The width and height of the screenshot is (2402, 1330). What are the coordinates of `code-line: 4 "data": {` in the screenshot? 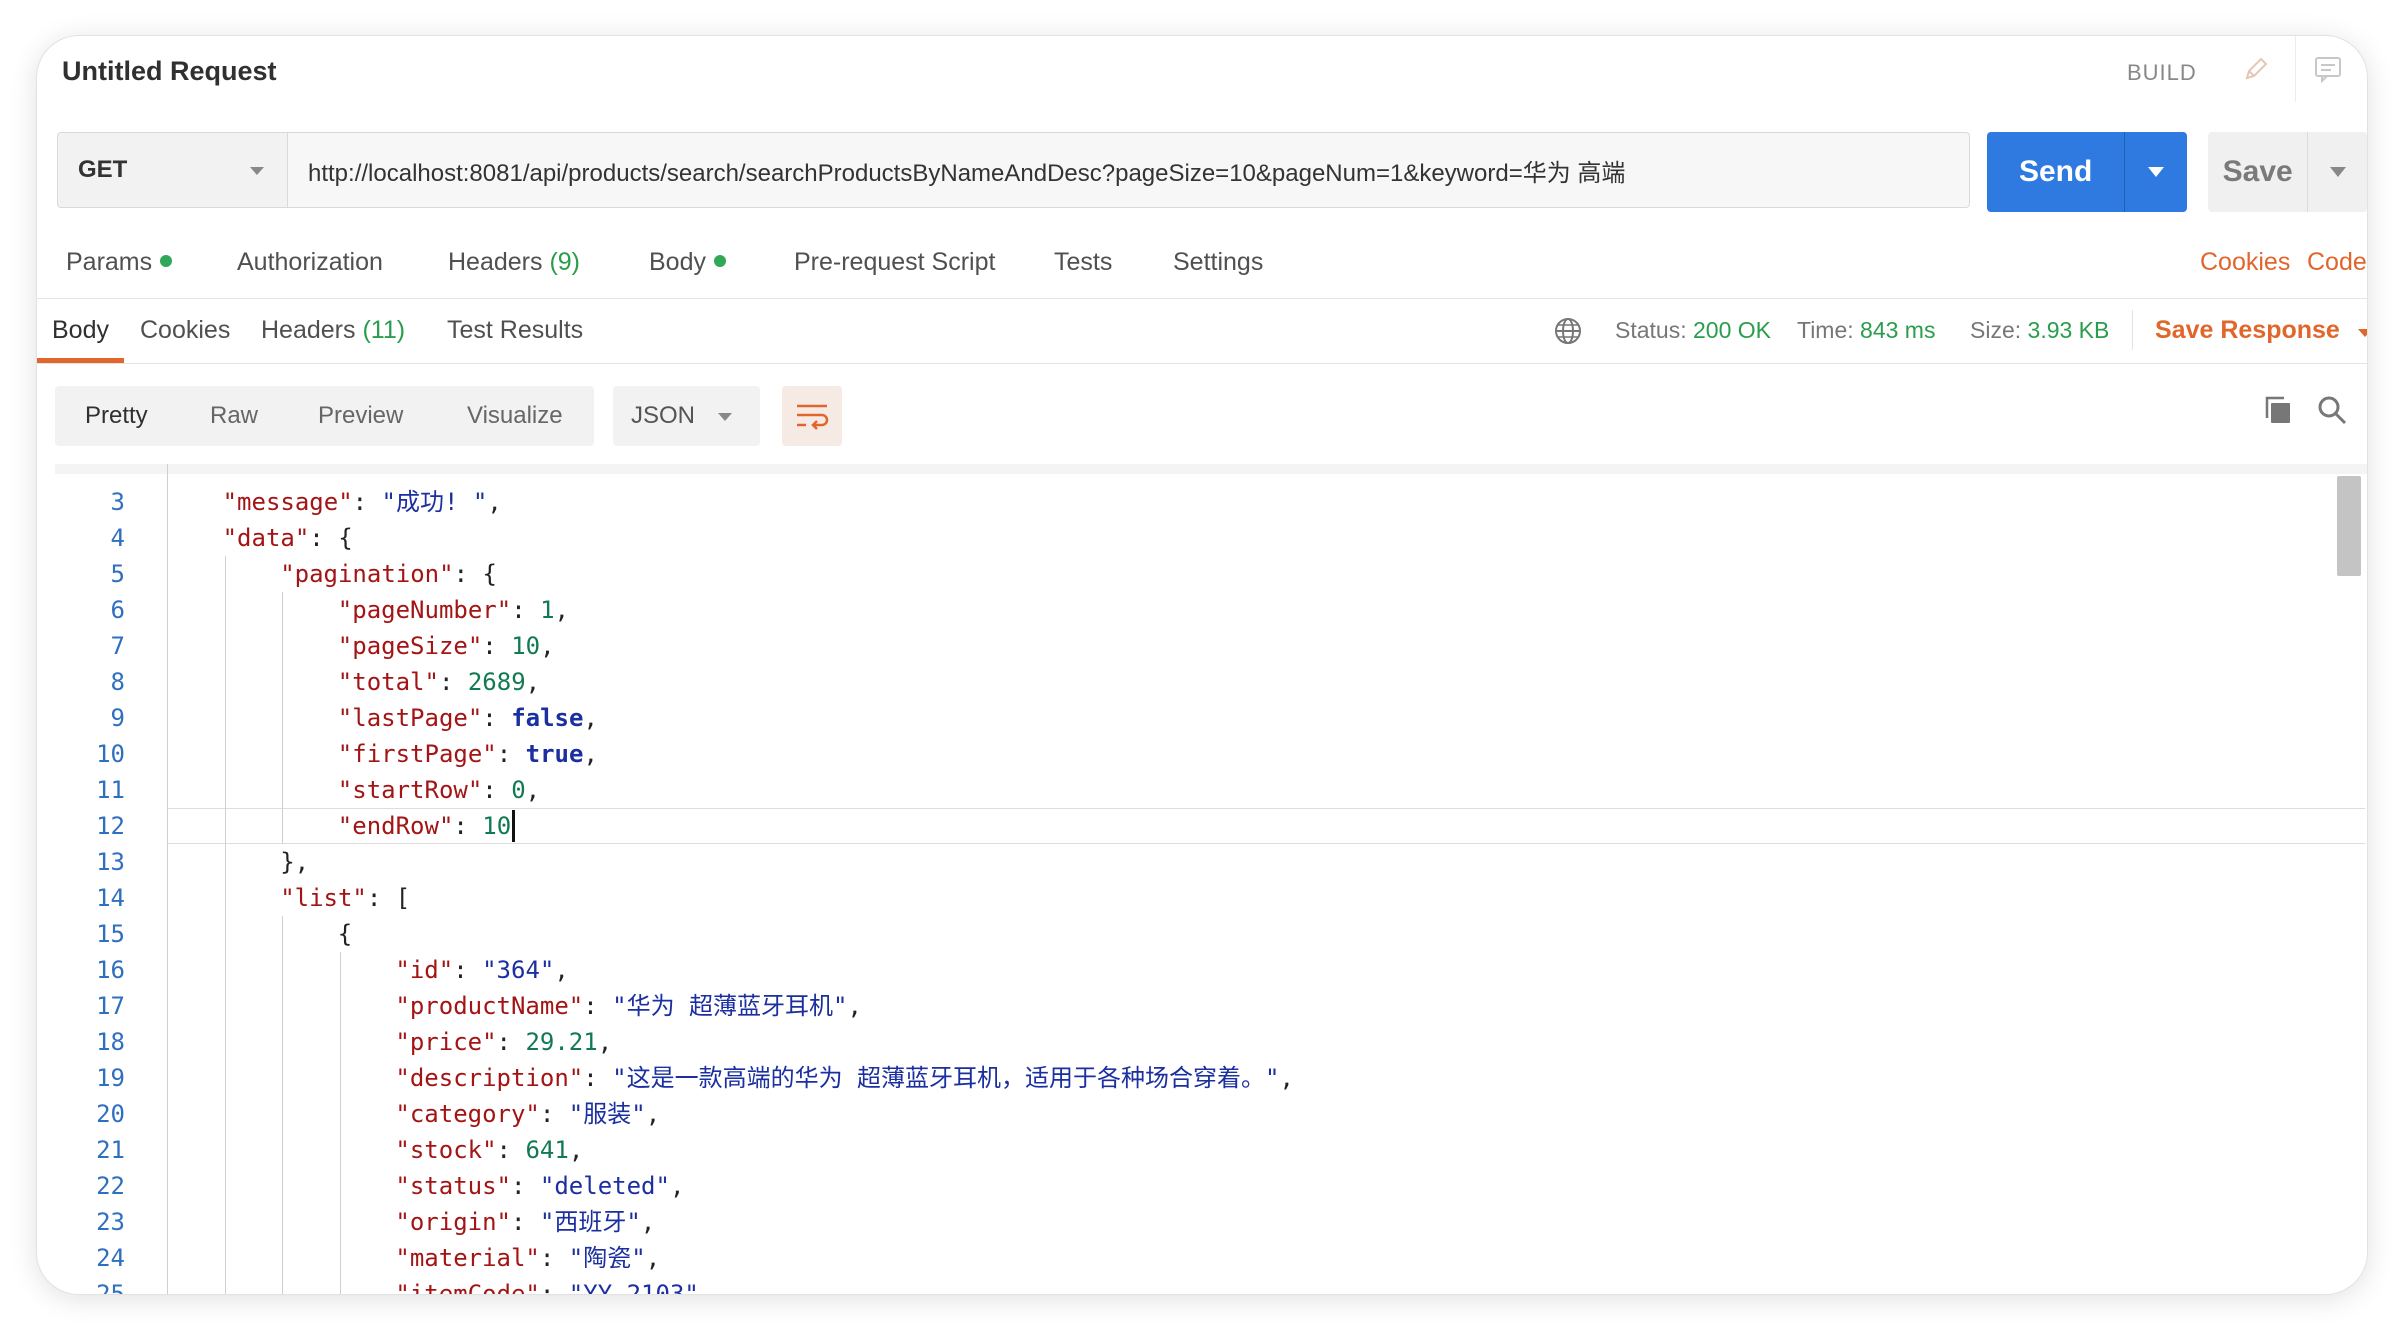 It's located at (1211, 538).